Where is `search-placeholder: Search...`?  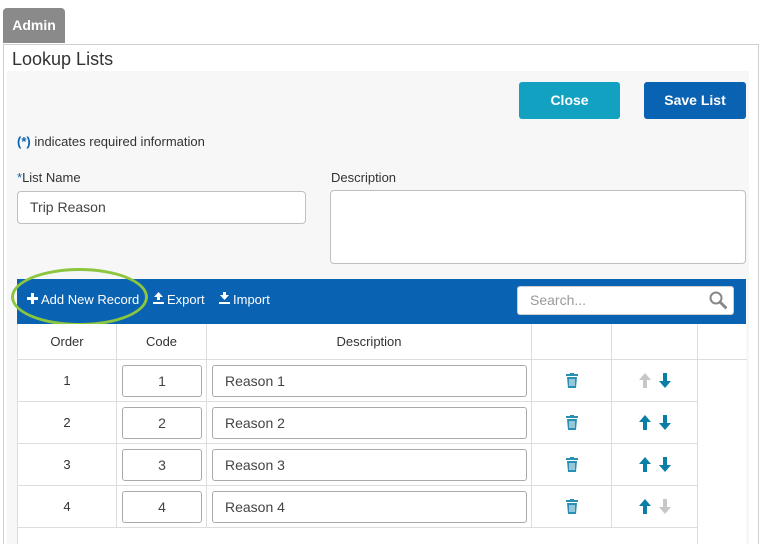 search-placeholder: Search... is located at coordinates (558, 300).